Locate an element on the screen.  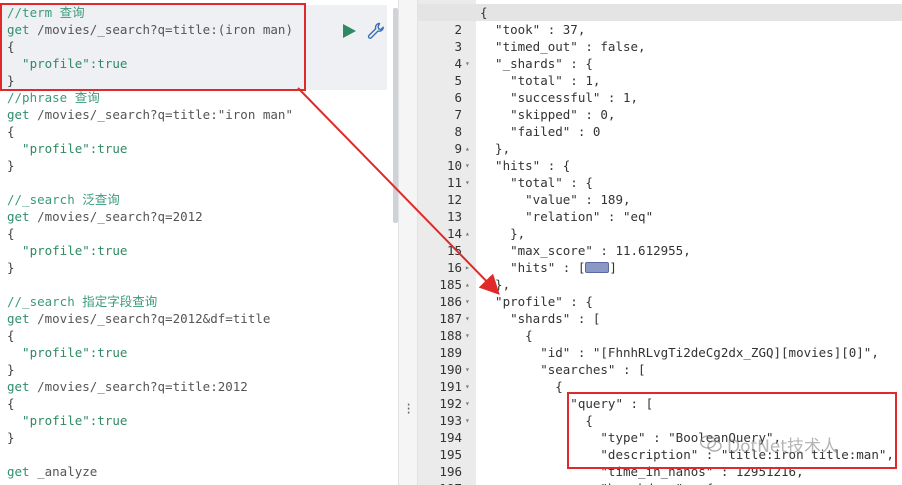
console-line-request: get /movies/_search?q=2012 is located at coordinates (105, 216).